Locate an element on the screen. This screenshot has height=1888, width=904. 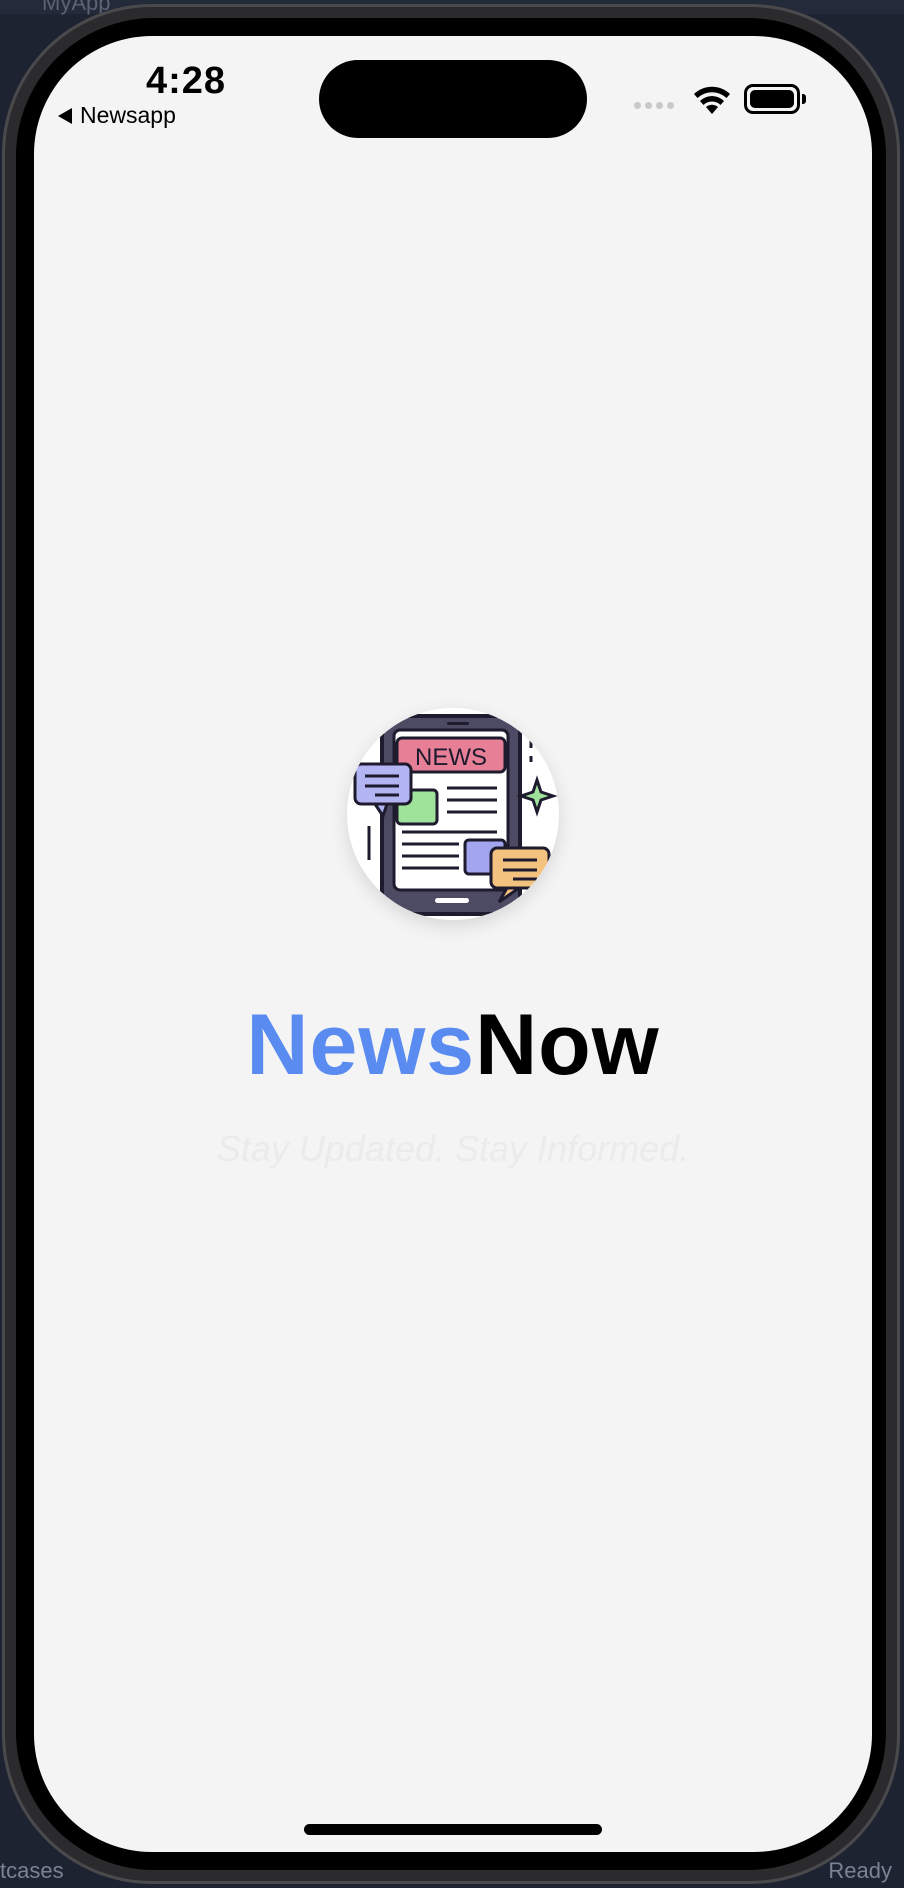
ide-status-right: Ready is located at coordinates (860, 1870).